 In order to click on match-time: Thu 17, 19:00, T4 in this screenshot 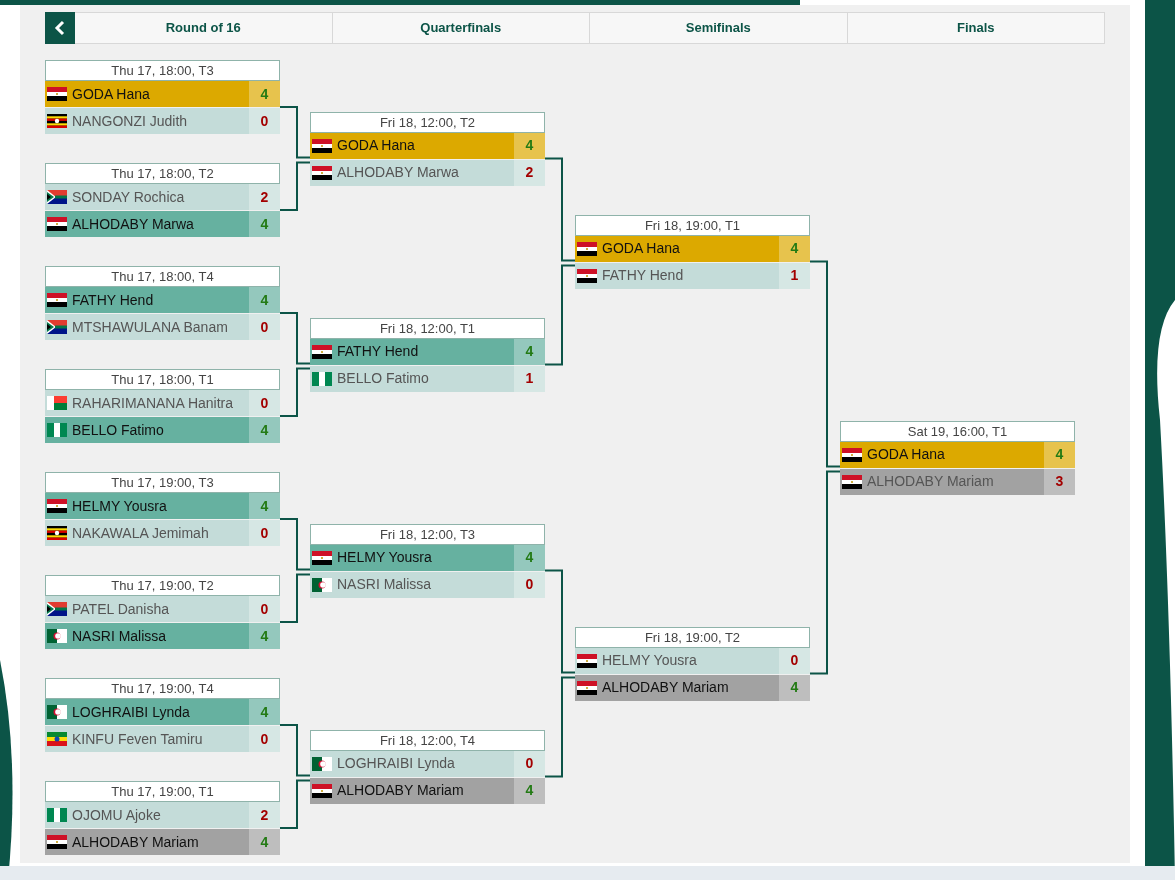, I will do `click(162, 688)`.